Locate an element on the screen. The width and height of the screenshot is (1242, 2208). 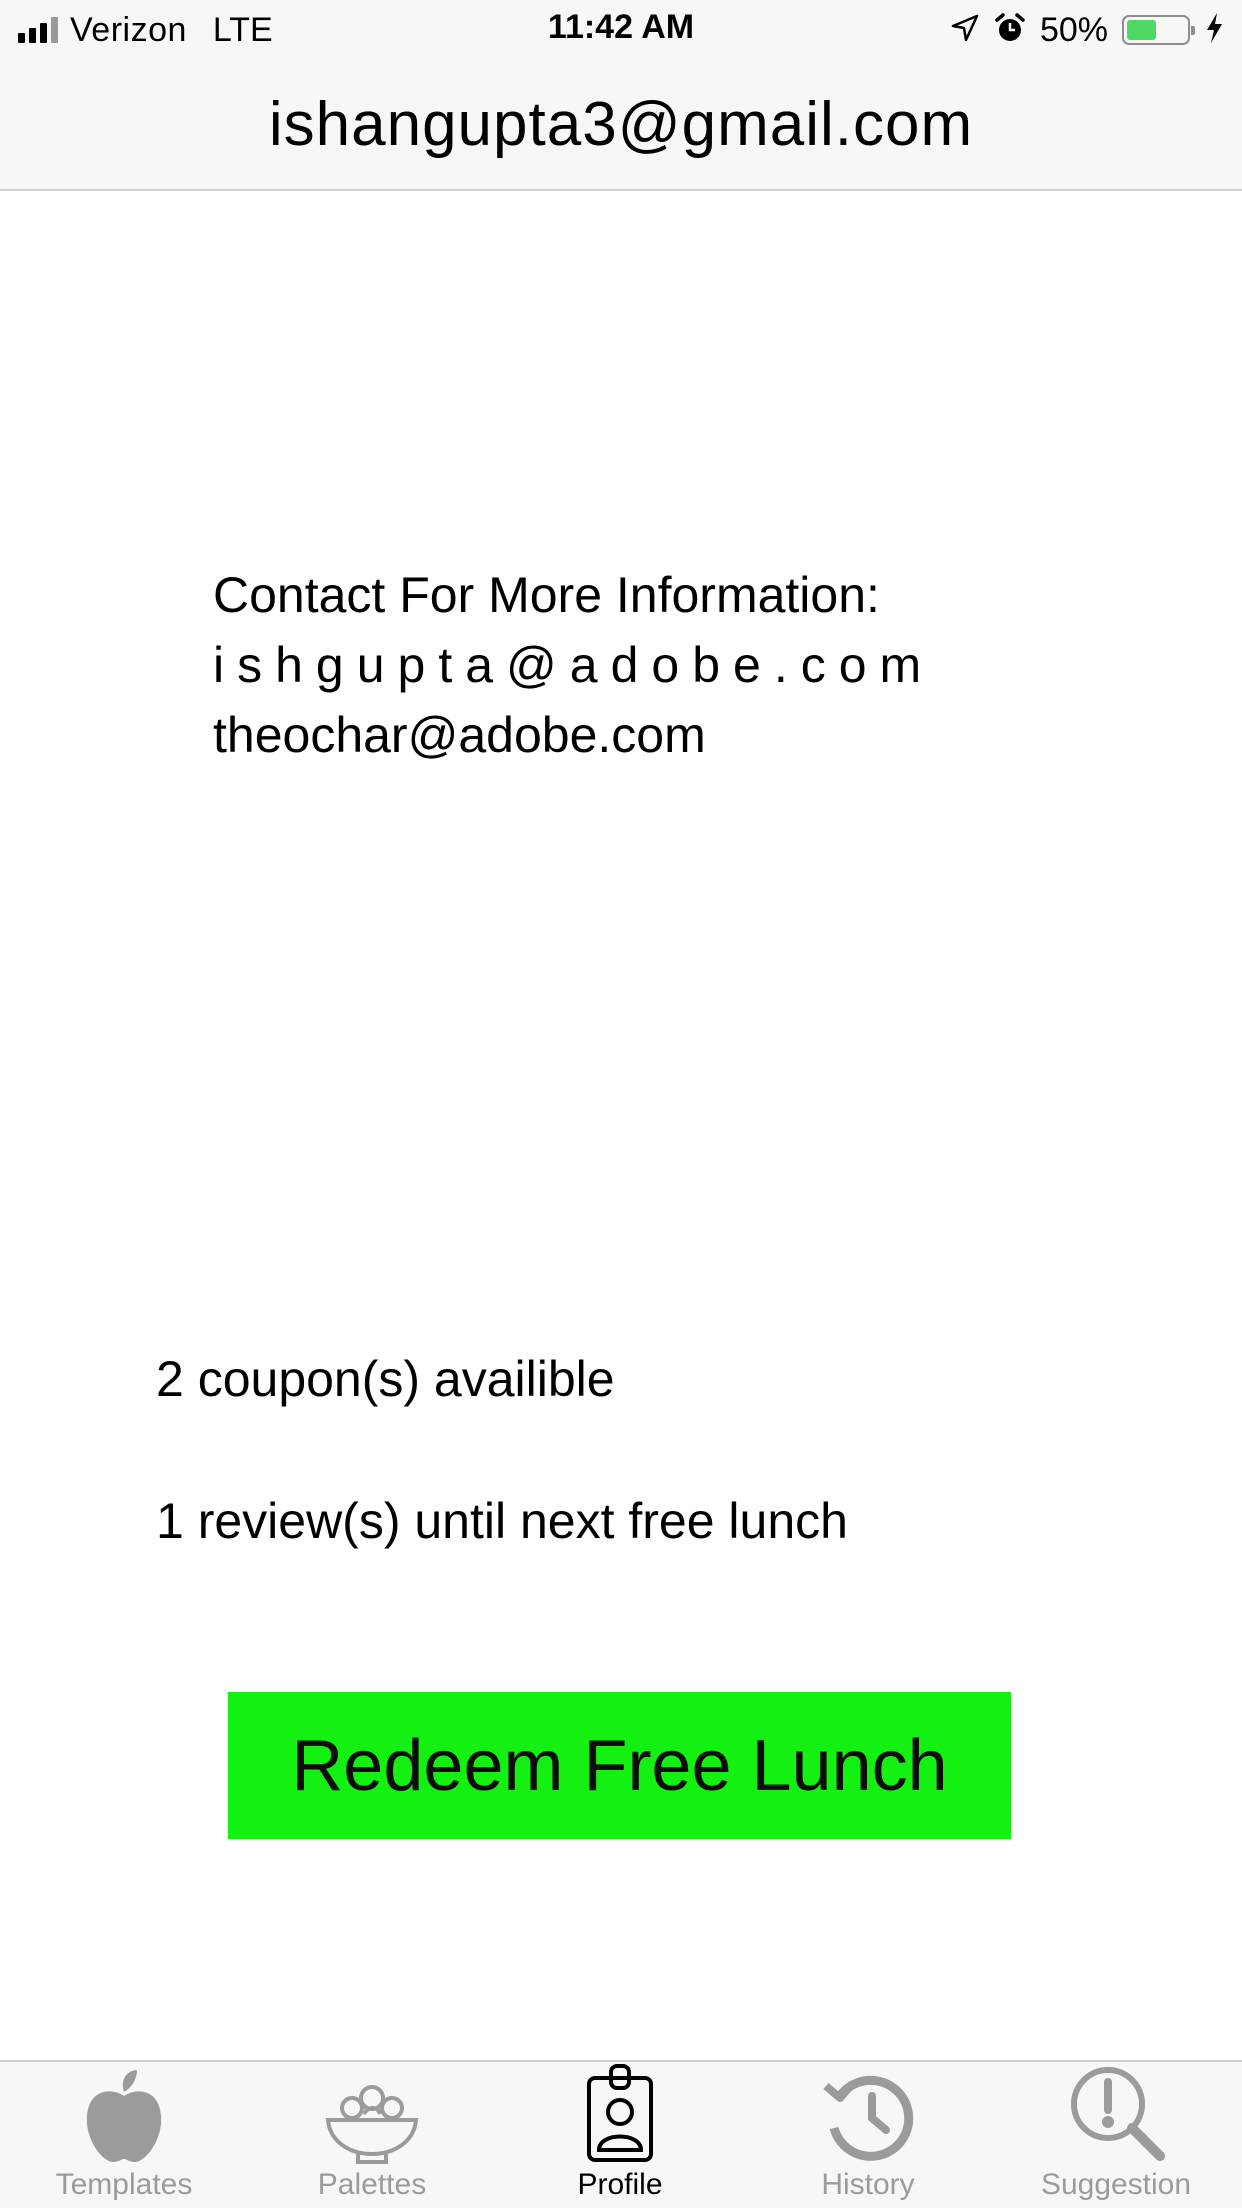
contact-email-1: ishgupta@adobe.com is located at coordinates (573, 665).